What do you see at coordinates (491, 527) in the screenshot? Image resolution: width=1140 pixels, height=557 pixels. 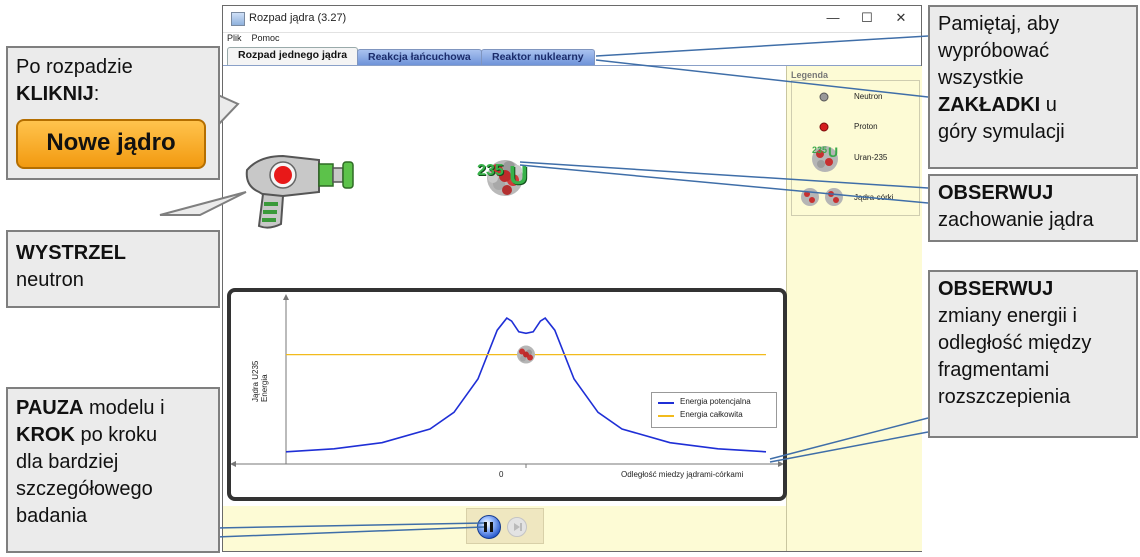 I see `pause-icon-bar-right` at bounding box center [491, 527].